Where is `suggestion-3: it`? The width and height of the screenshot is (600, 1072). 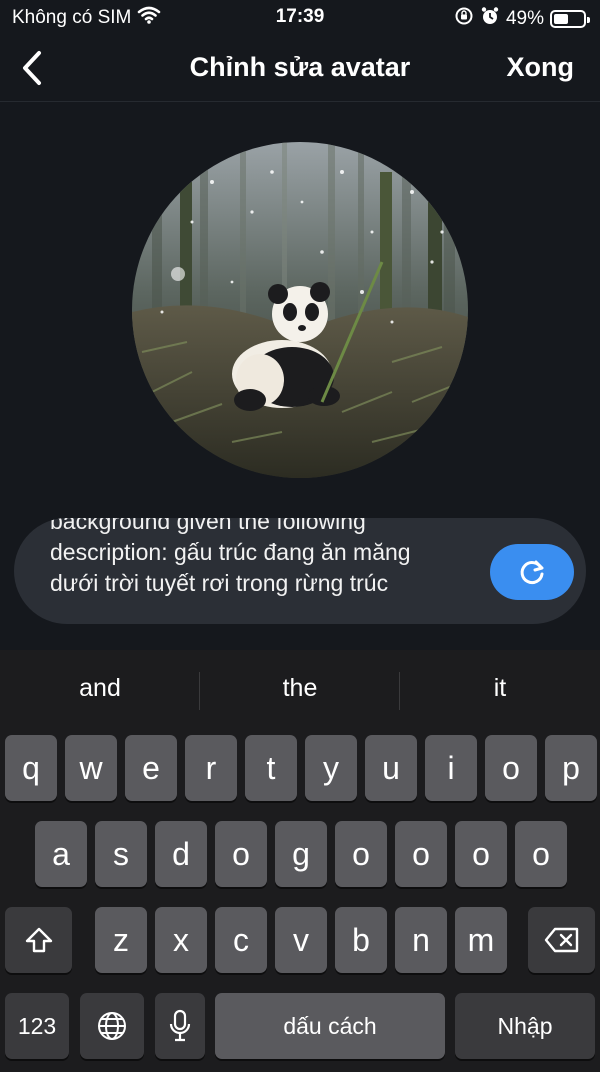
suggestion-3: it is located at coordinates (500, 688).